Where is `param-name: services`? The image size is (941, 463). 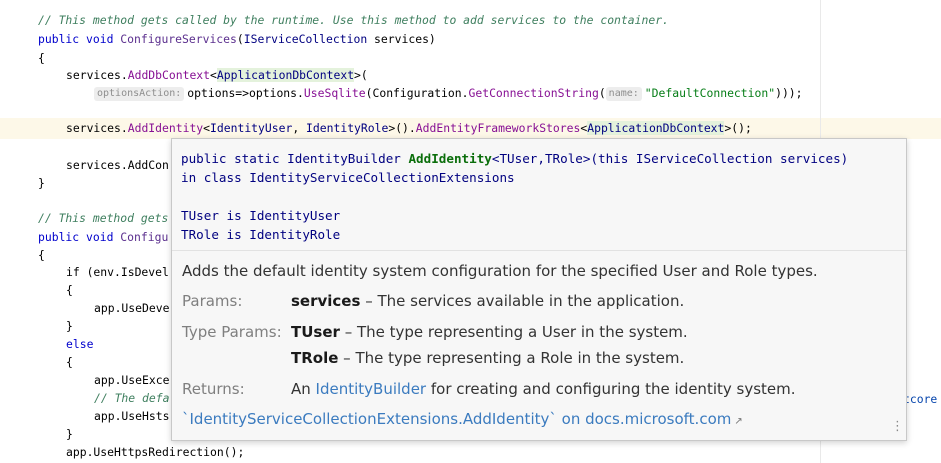
param-name: services is located at coordinates (326, 301).